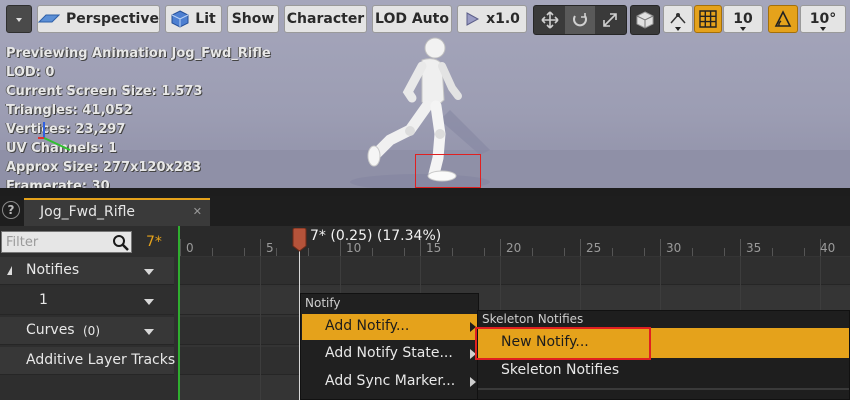 The width and height of the screenshot is (850, 400). I want to click on stat-line: Current Screen Size: 1.573, so click(104, 91).